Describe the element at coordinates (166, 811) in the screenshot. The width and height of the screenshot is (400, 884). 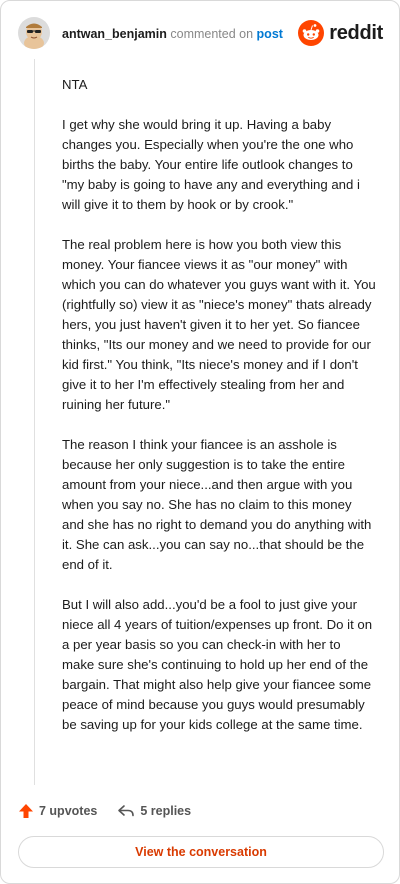
I see `reply-count: 5 replies` at that location.